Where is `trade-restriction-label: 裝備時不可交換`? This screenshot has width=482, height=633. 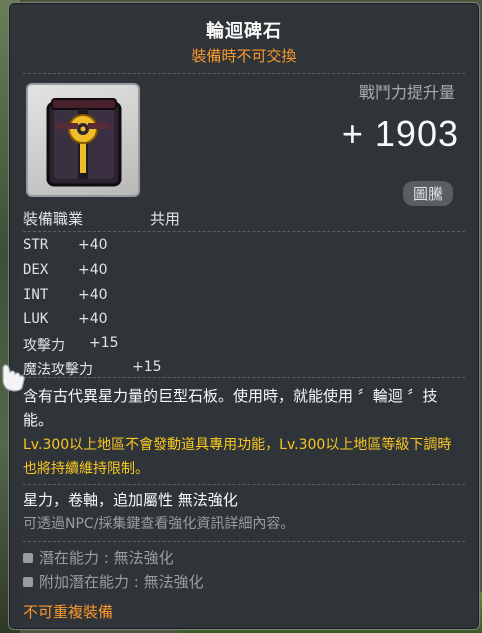 trade-restriction-label: 裝備時不可交換 is located at coordinates (244, 56).